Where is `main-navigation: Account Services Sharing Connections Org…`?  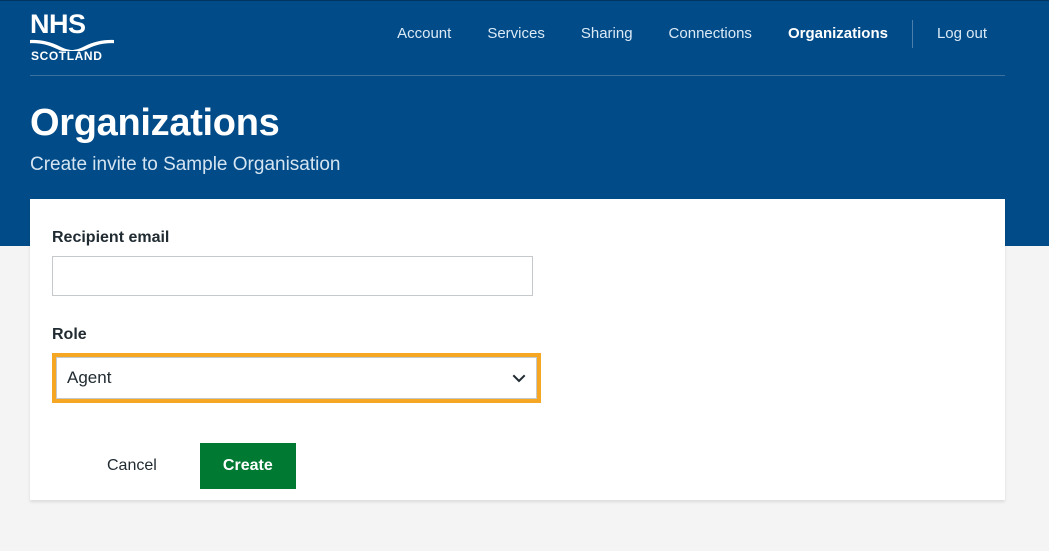 main-navigation: Account Services Sharing Connections Org… is located at coordinates (692, 34).